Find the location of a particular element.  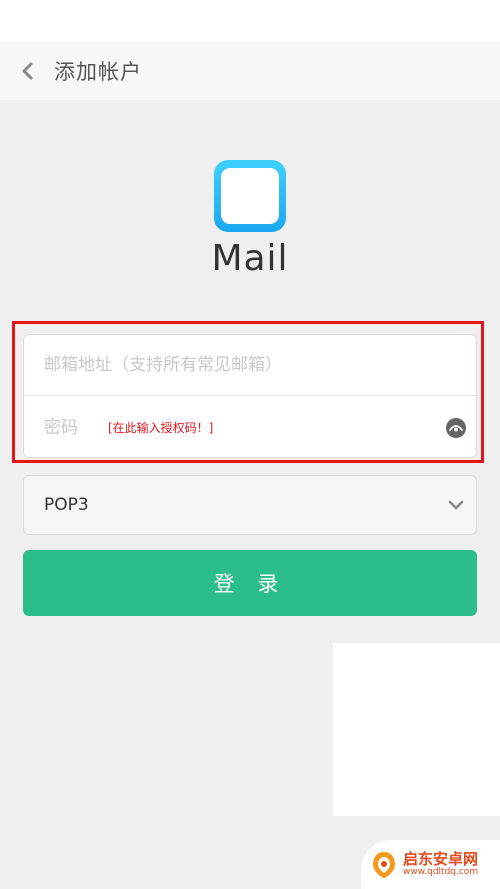

chevron-left-icon is located at coordinates (27, 71).